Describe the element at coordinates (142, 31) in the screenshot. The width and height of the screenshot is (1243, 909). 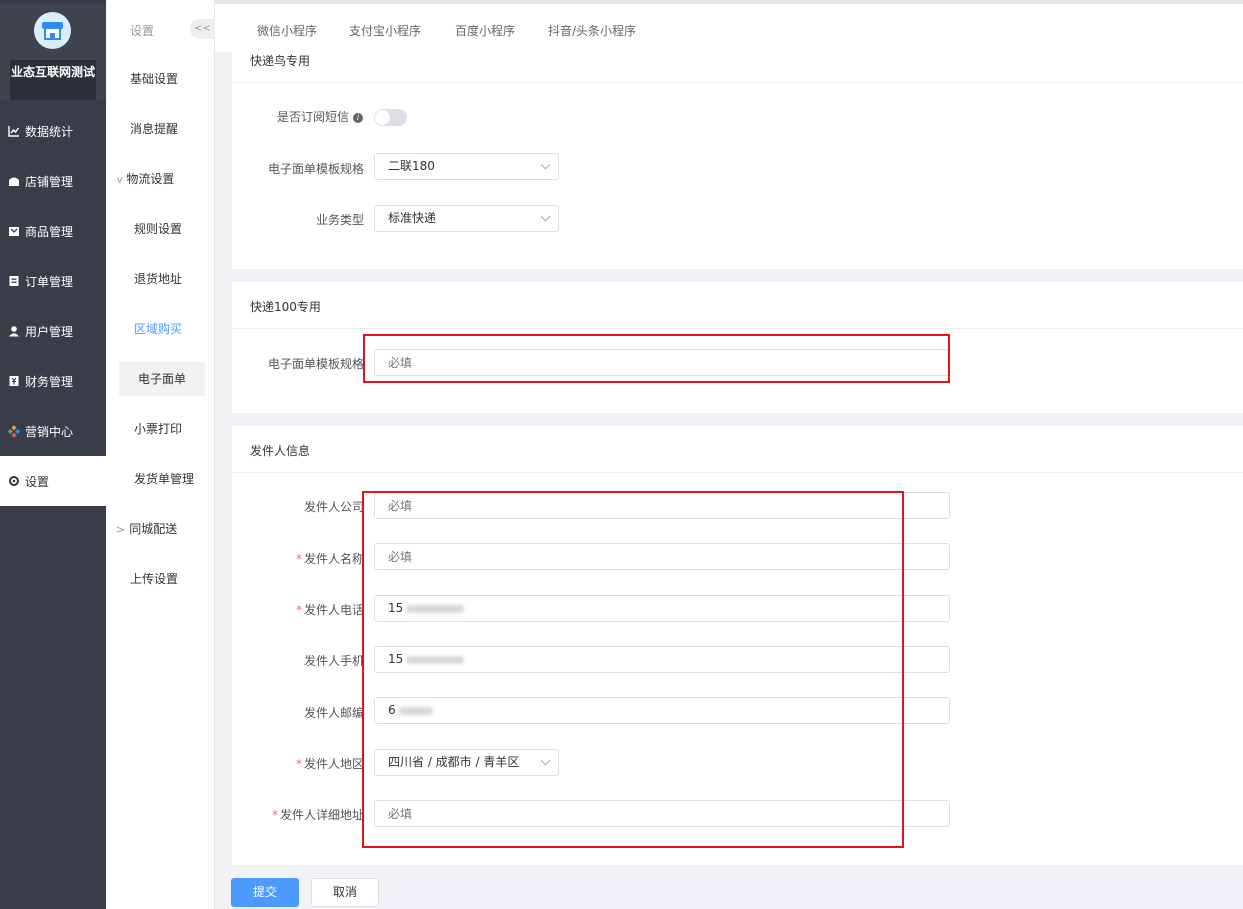
I see `subnav-title: 设置` at that location.